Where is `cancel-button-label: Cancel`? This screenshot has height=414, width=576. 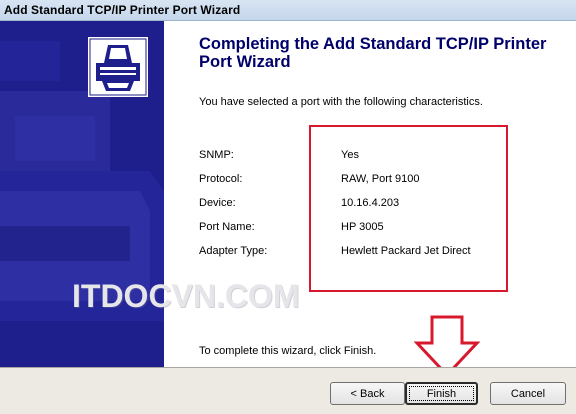 cancel-button-label: Cancel is located at coordinates (528, 393).